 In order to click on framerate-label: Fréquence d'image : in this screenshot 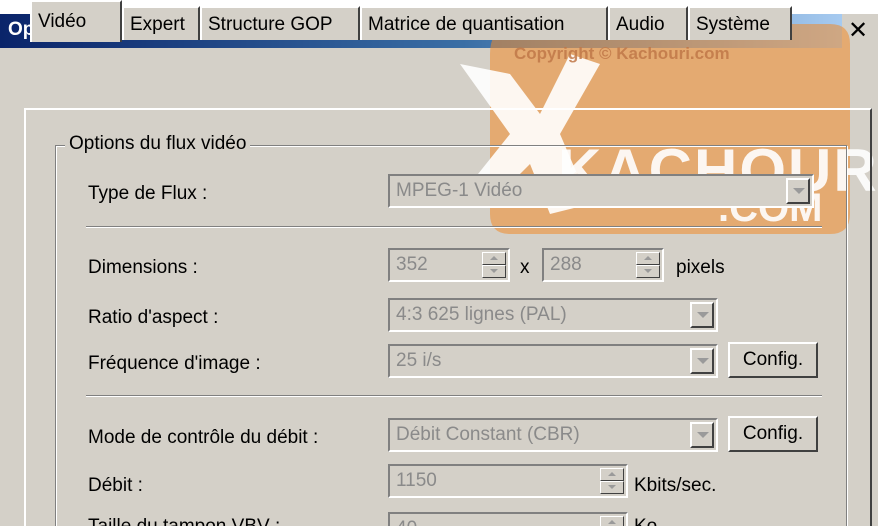, I will do `click(174, 363)`.